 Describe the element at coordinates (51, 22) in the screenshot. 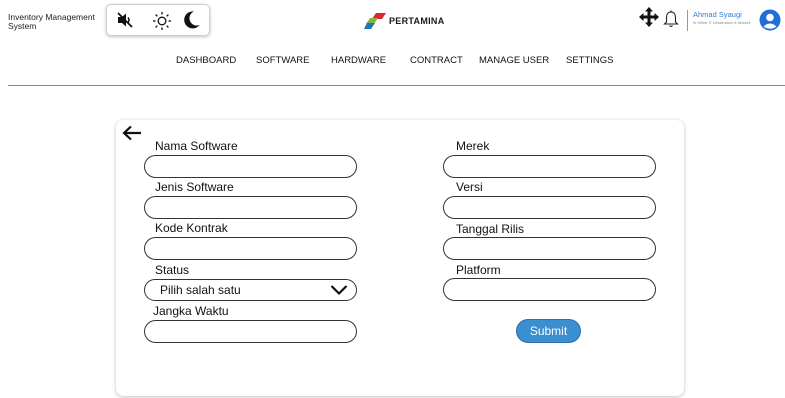

I see `app-title: Inventory Management System` at that location.